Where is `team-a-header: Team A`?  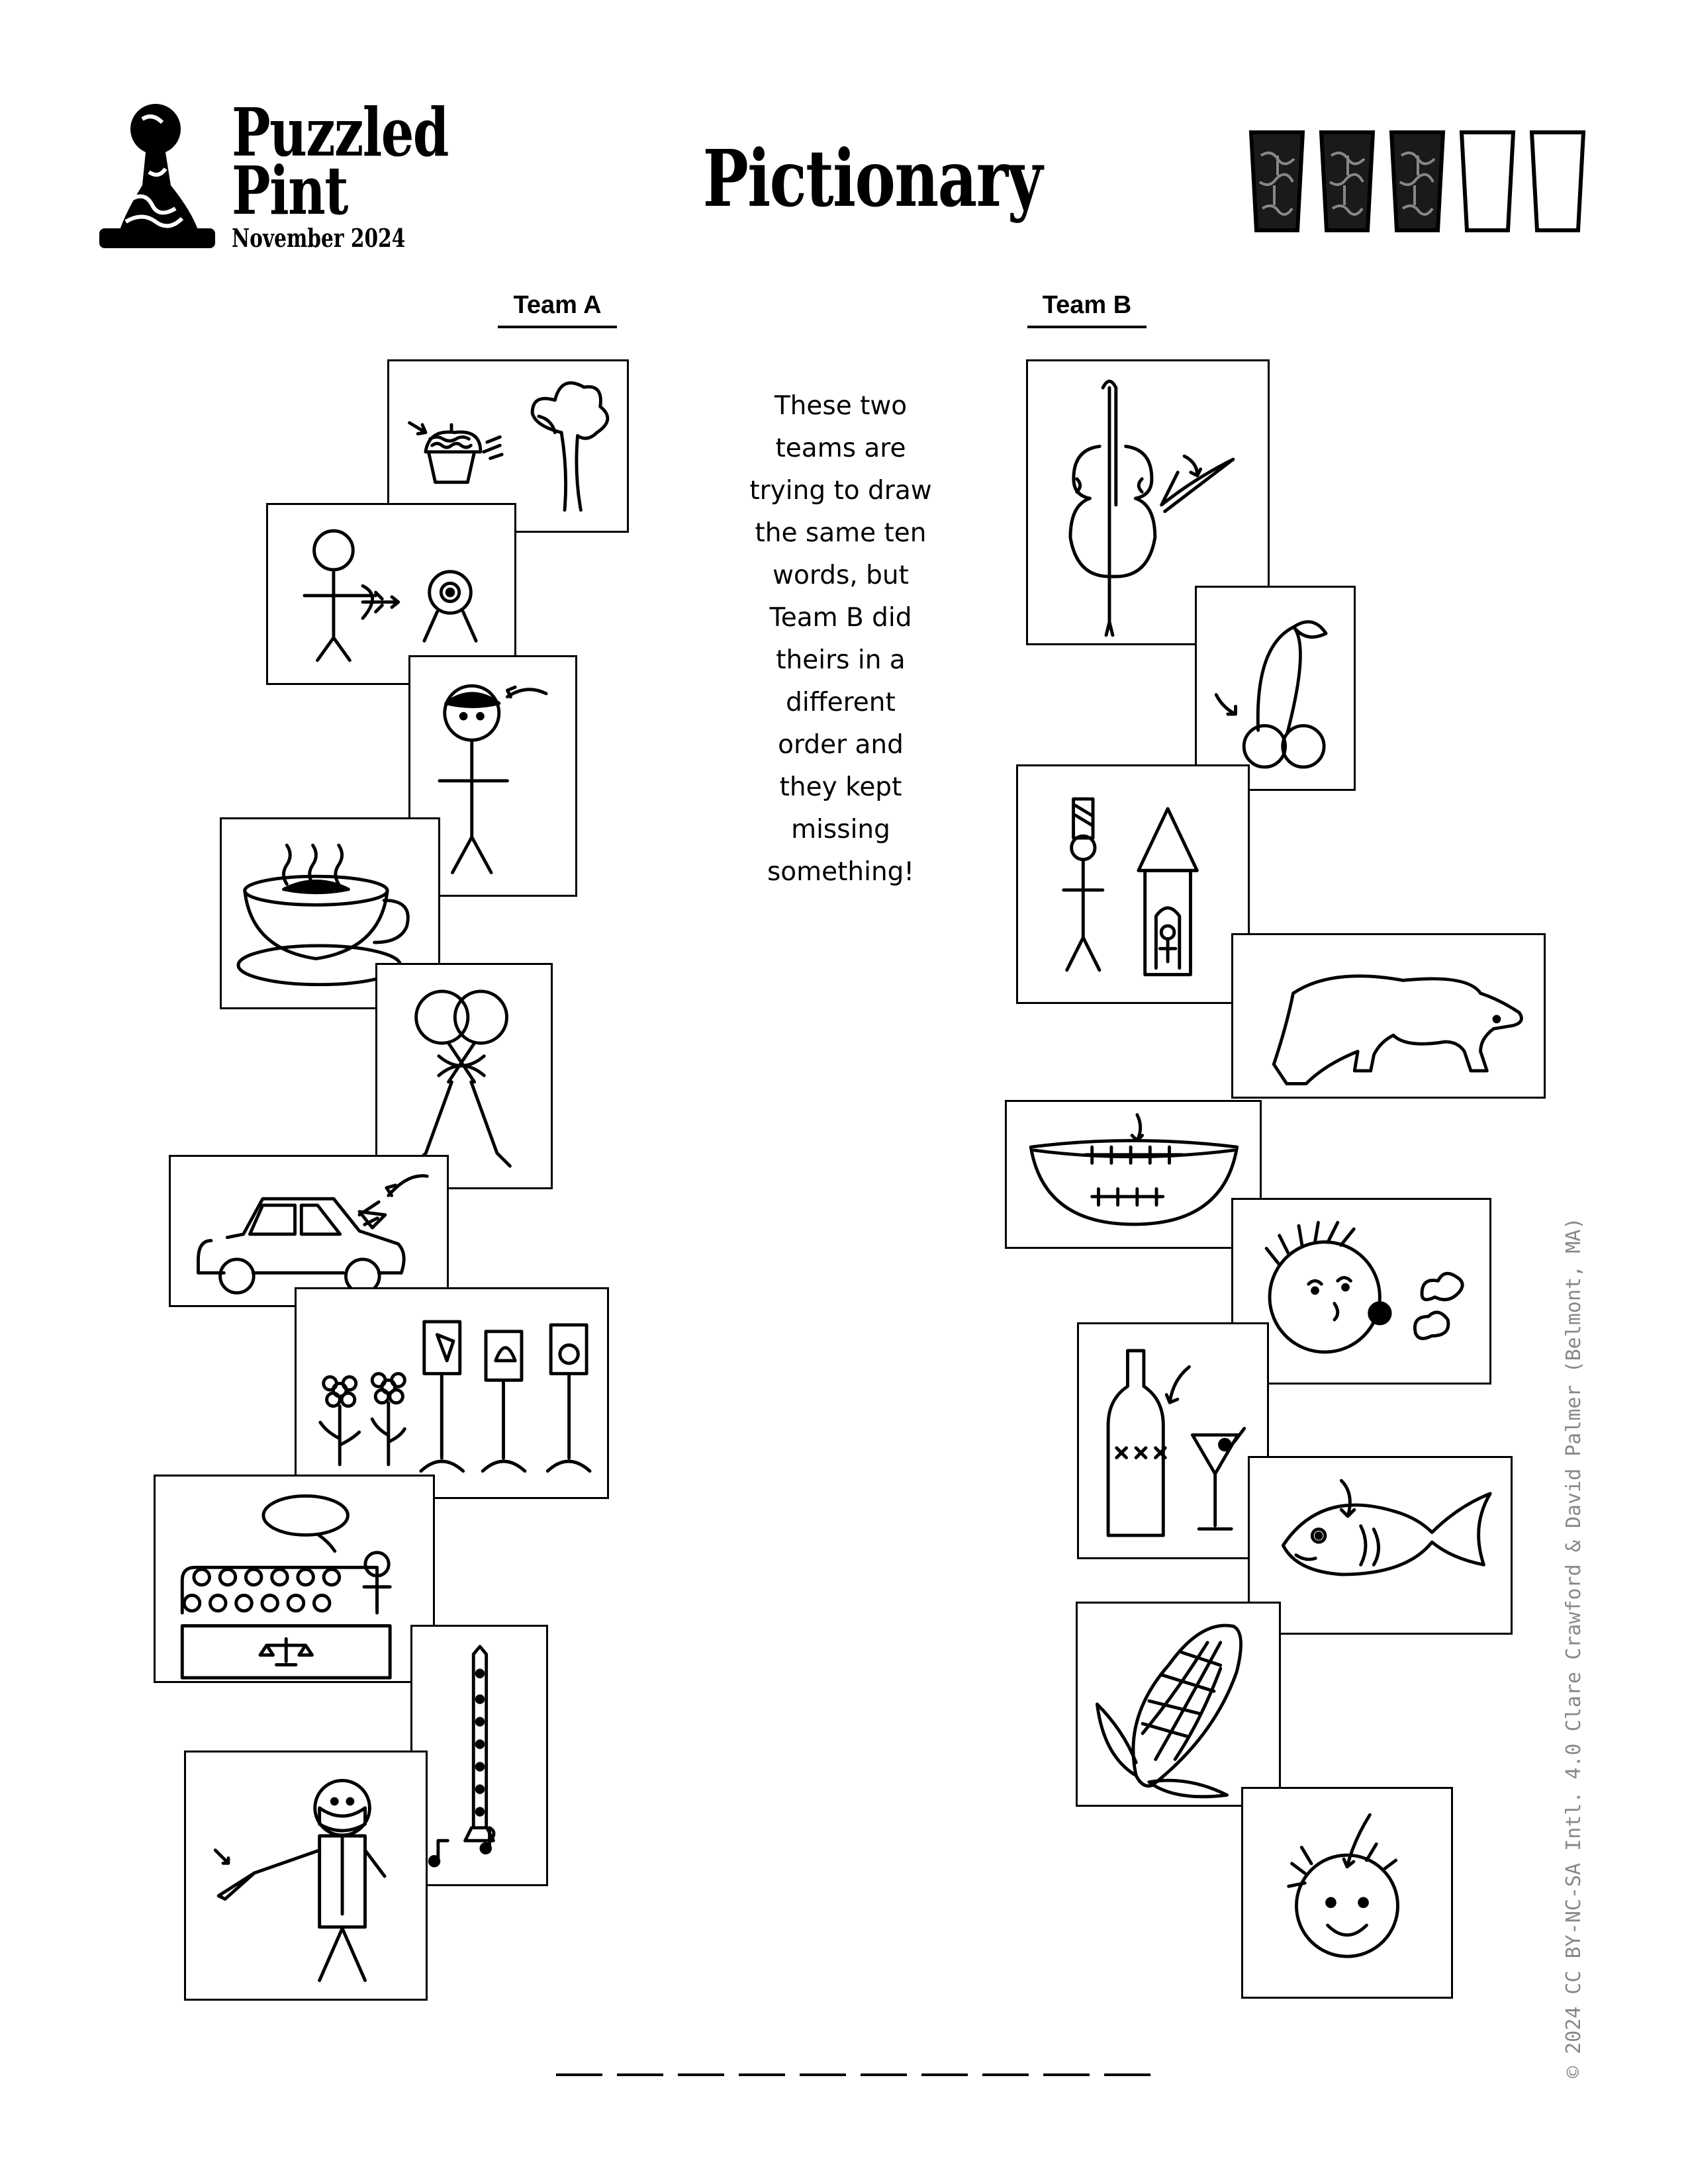 team-a-header: Team A is located at coordinates (557, 309).